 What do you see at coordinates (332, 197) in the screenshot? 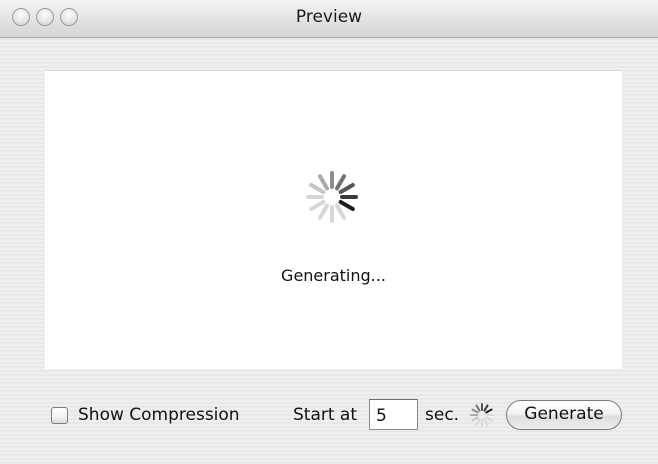
I see `loading-spinner-icon` at bounding box center [332, 197].